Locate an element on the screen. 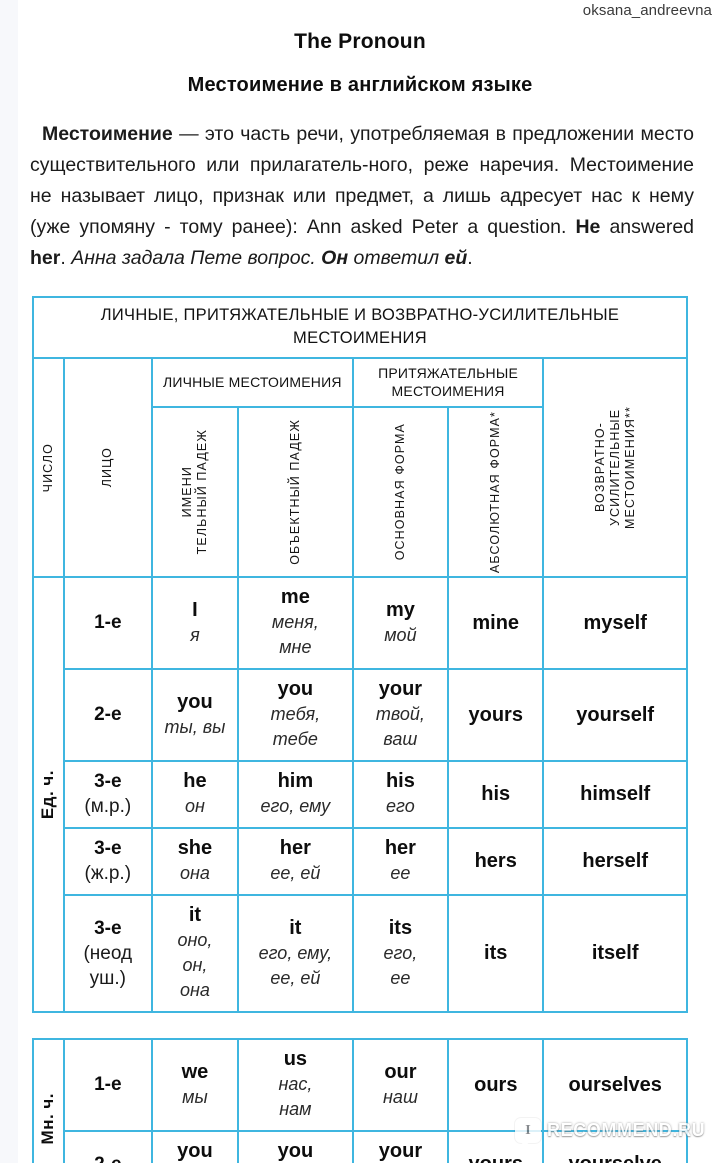 The height and width of the screenshot is (1163, 720). pronoun-ru: его, ему, ее, ей is located at coordinates (295, 965).